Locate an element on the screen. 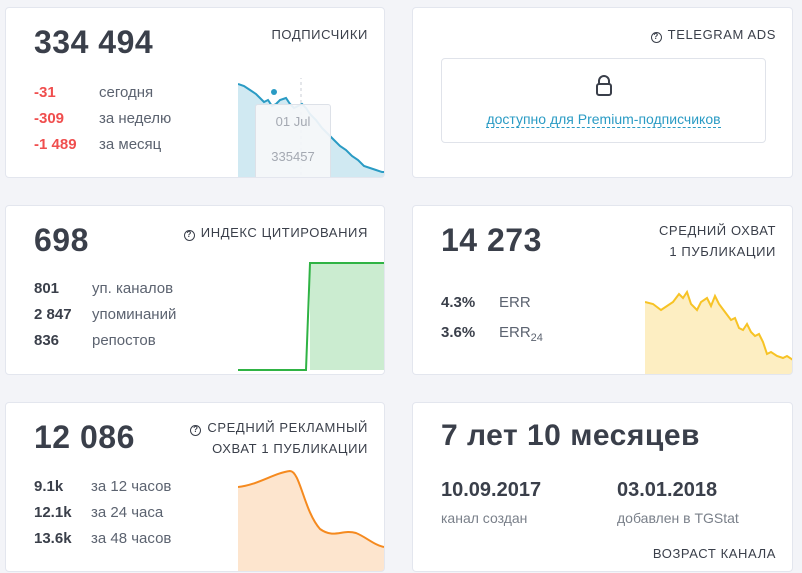 The image size is (802, 573). added-date: 03.01.2018 is located at coordinates (667, 490).